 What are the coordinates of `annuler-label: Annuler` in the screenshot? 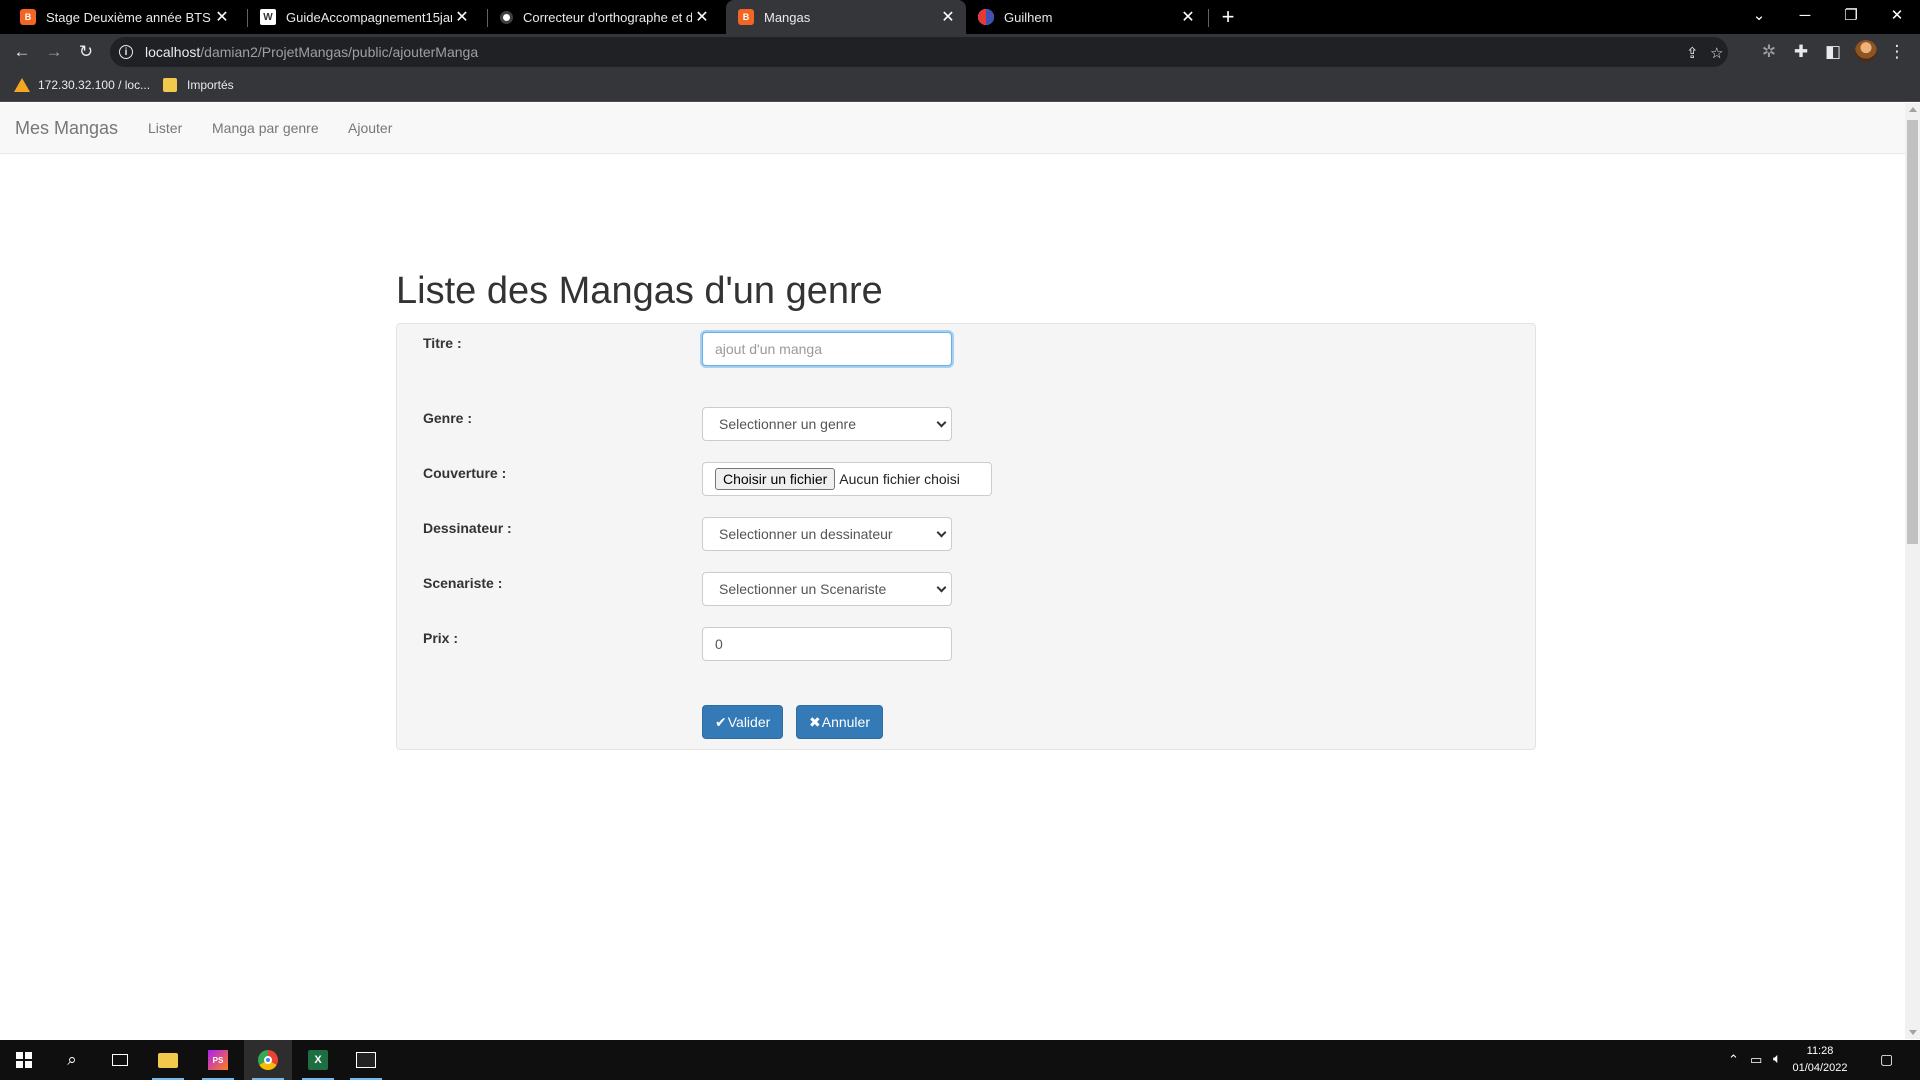 It's located at (845, 722).